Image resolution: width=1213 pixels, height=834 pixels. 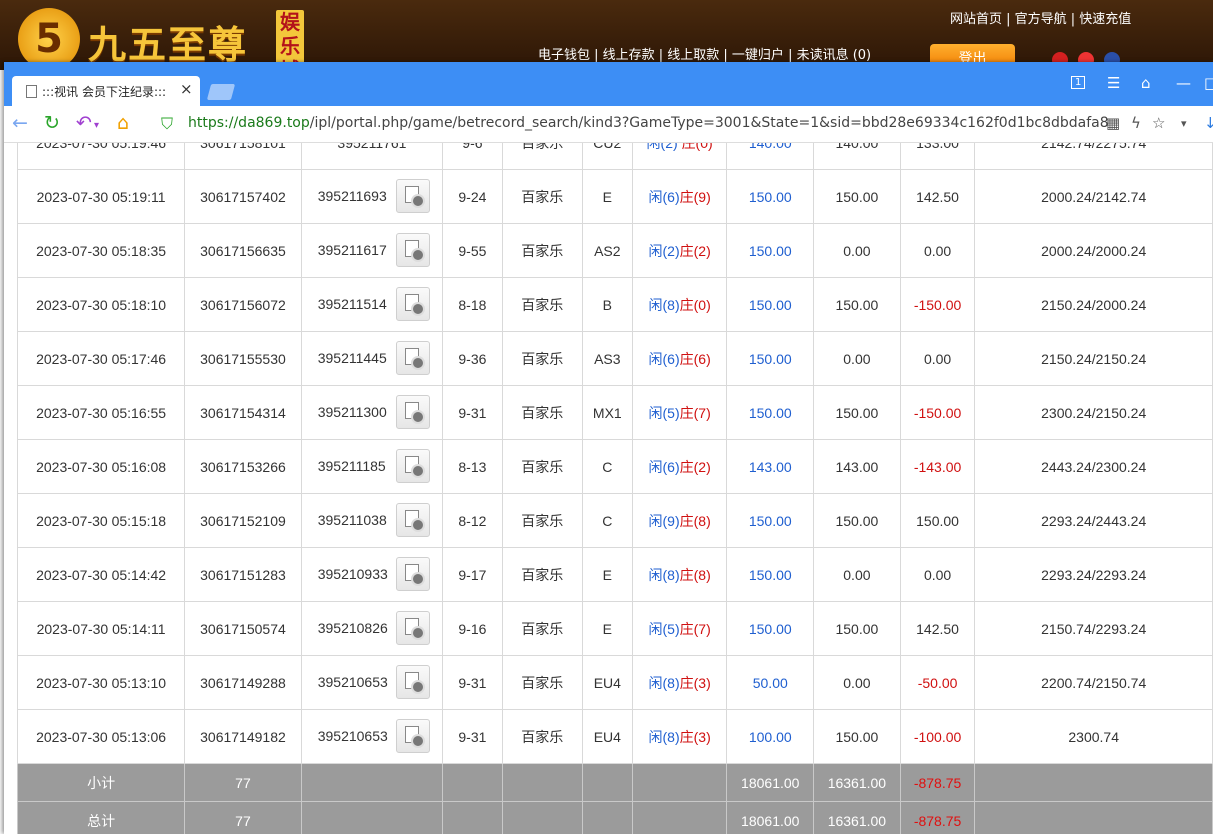 What do you see at coordinates (1078, 82) in the screenshot?
I see `window-tab-count-icon: 1` at bounding box center [1078, 82].